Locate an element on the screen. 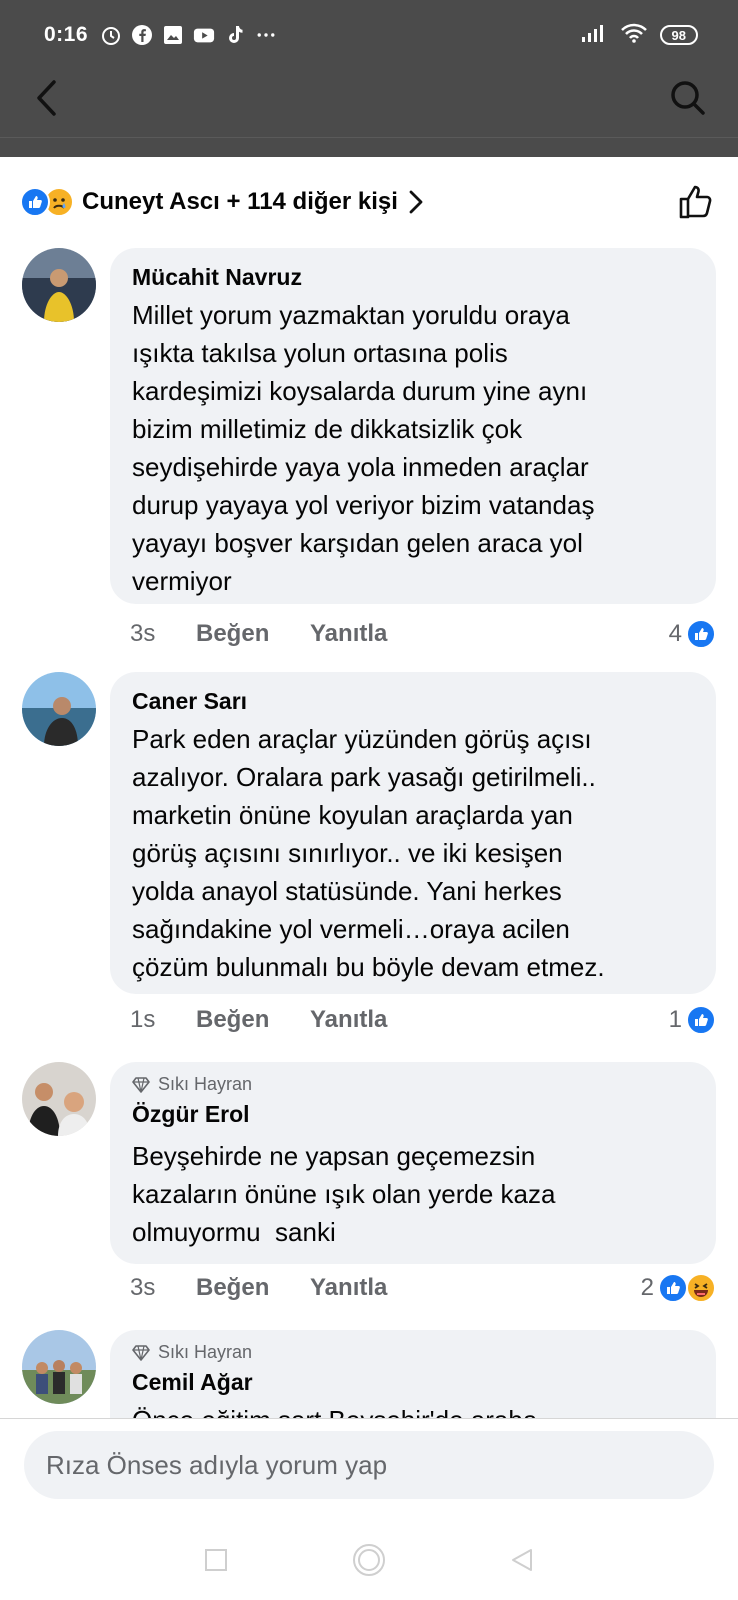  alarm-icon is located at coordinates (111, 35).